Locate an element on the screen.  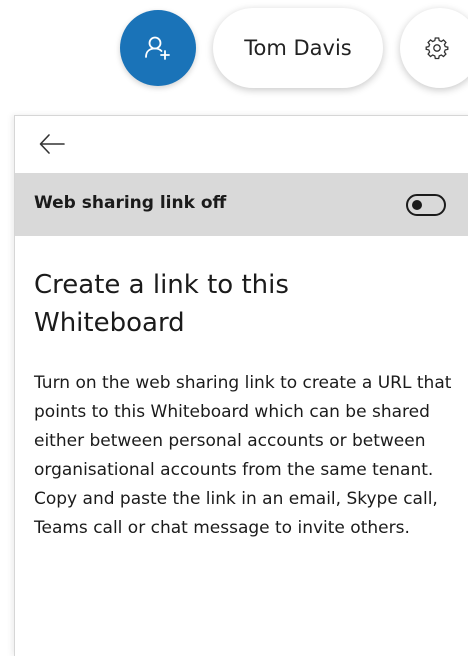
panel-heading: Create a link to this Whiteboard is located at coordinates (161, 304).